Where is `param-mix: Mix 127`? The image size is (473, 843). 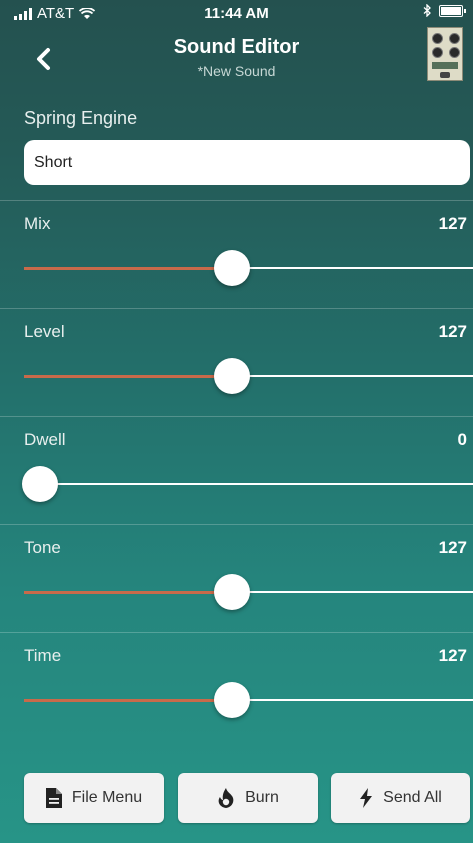 param-mix: Mix 127 is located at coordinates (236, 254).